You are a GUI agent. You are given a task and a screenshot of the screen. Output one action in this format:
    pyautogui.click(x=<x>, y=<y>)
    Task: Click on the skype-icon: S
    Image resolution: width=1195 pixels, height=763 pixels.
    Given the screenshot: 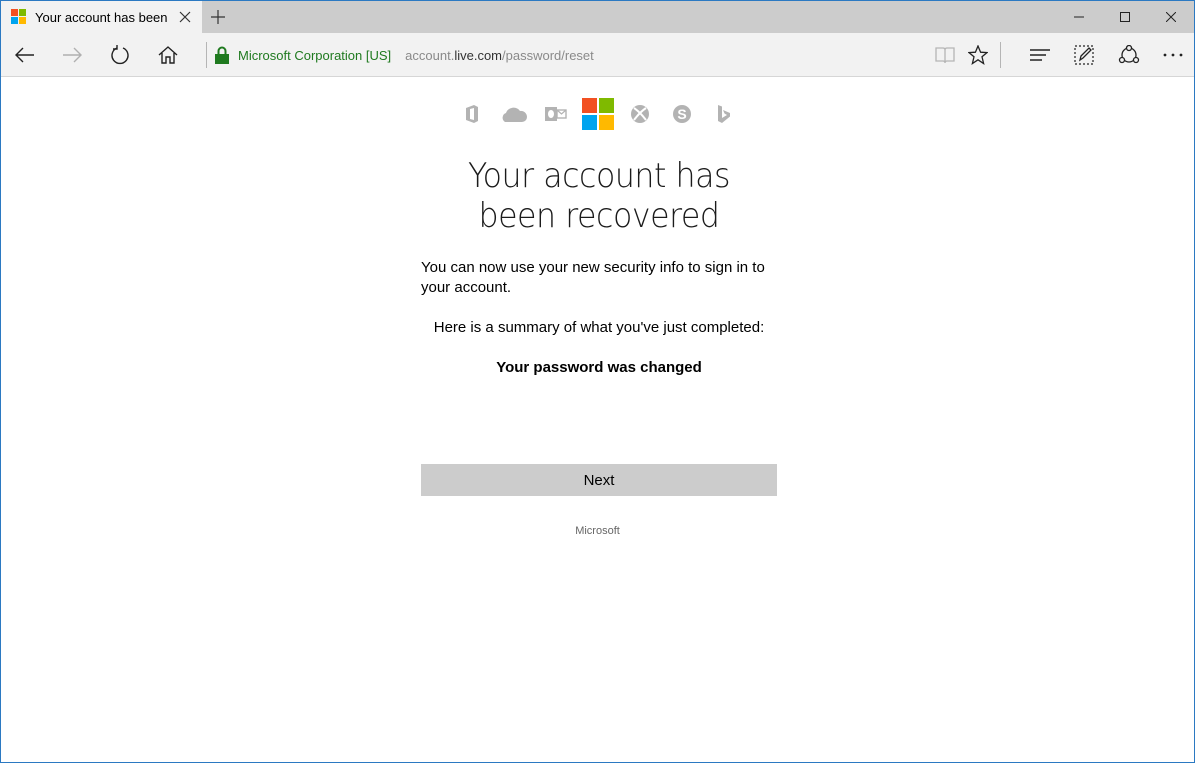 What is the action you would take?
    pyautogui.click(x=682, y=114)
    